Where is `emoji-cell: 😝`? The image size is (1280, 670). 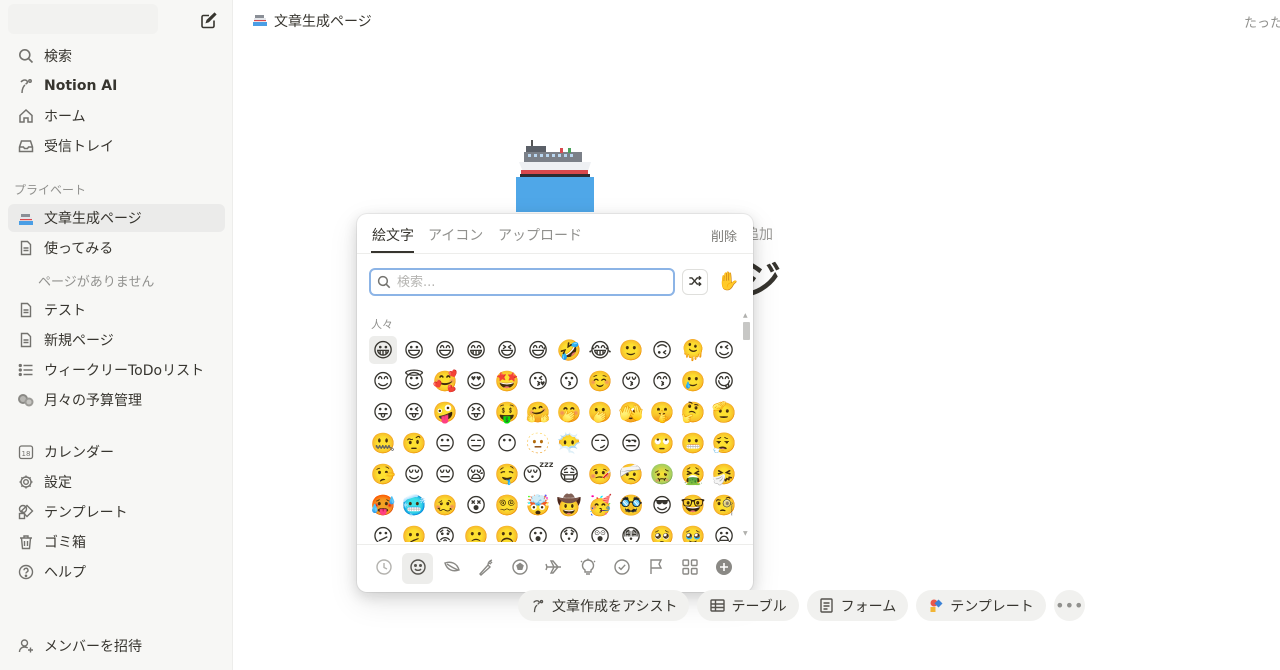
emoji-cell: 😝 is located at coordinates (476, 412).